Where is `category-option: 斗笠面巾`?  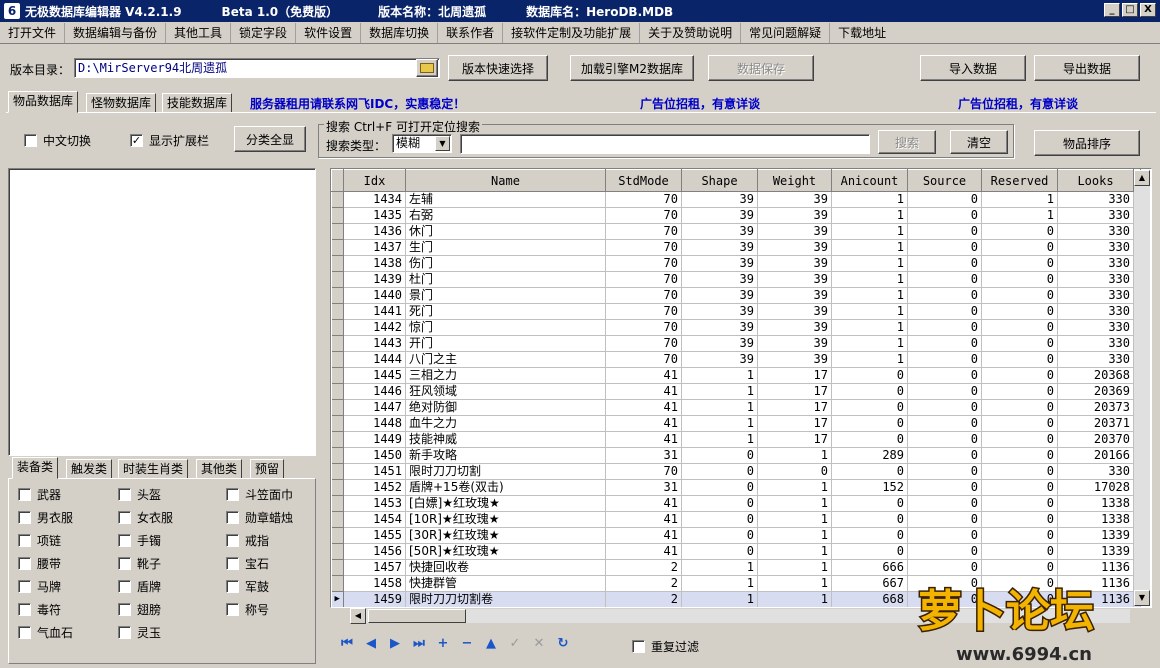
category-option: 斗笠面巾 is located at coordinates (259, 494).